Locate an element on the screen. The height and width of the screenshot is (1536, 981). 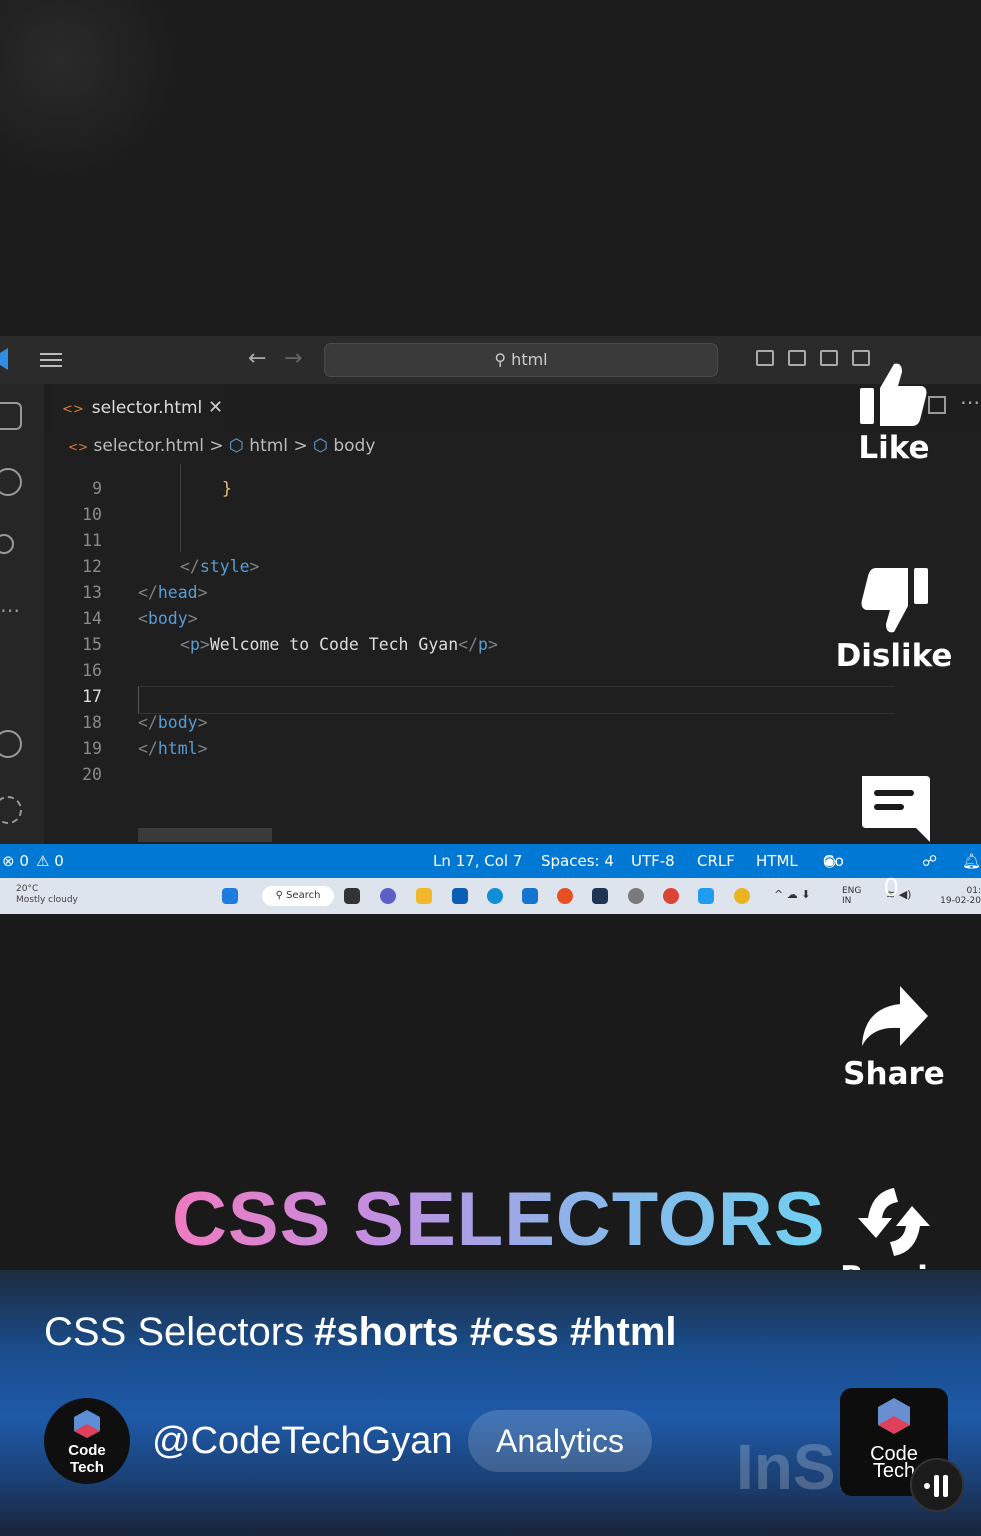
weather-widget: 20°C Mostly cloudy is located at coordinates (47, 895).